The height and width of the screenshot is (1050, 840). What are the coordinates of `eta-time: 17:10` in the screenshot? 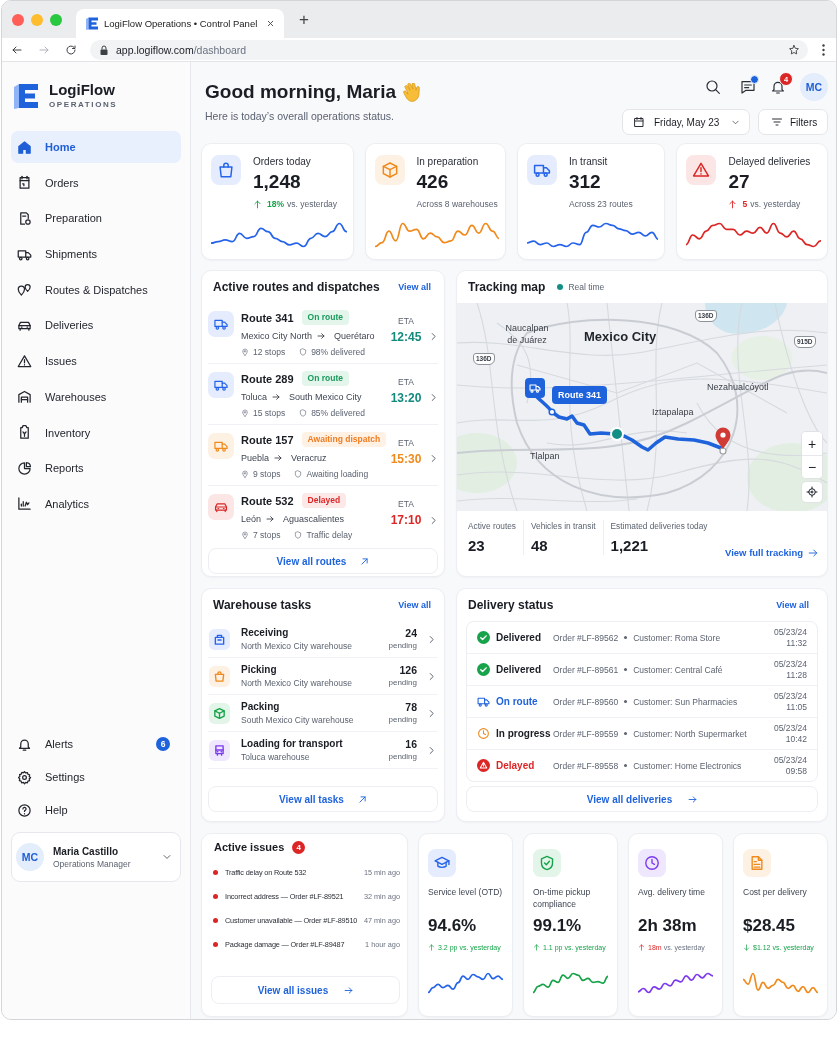 It's located at (406, 520).